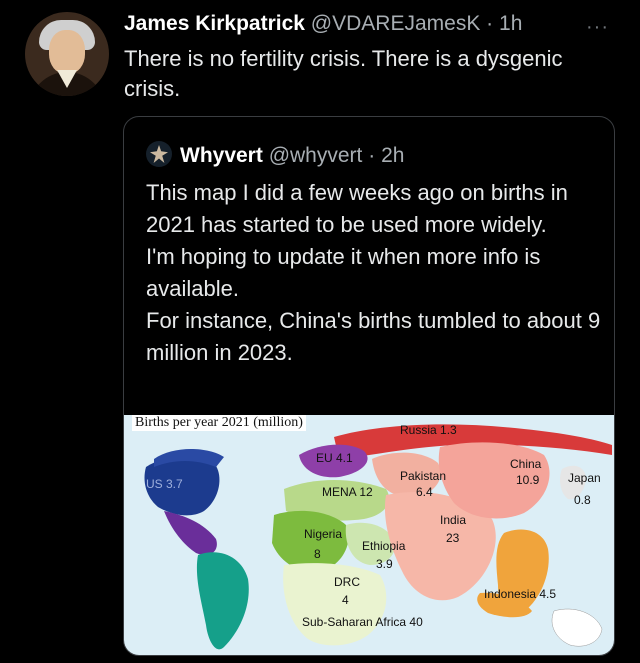 This screenshot has width=640, height=663. What do you see at coordinates (219, 423) in the screenshot?
I see `map-title: Births per year 2021 (million)` at bounding box center [219, 423].